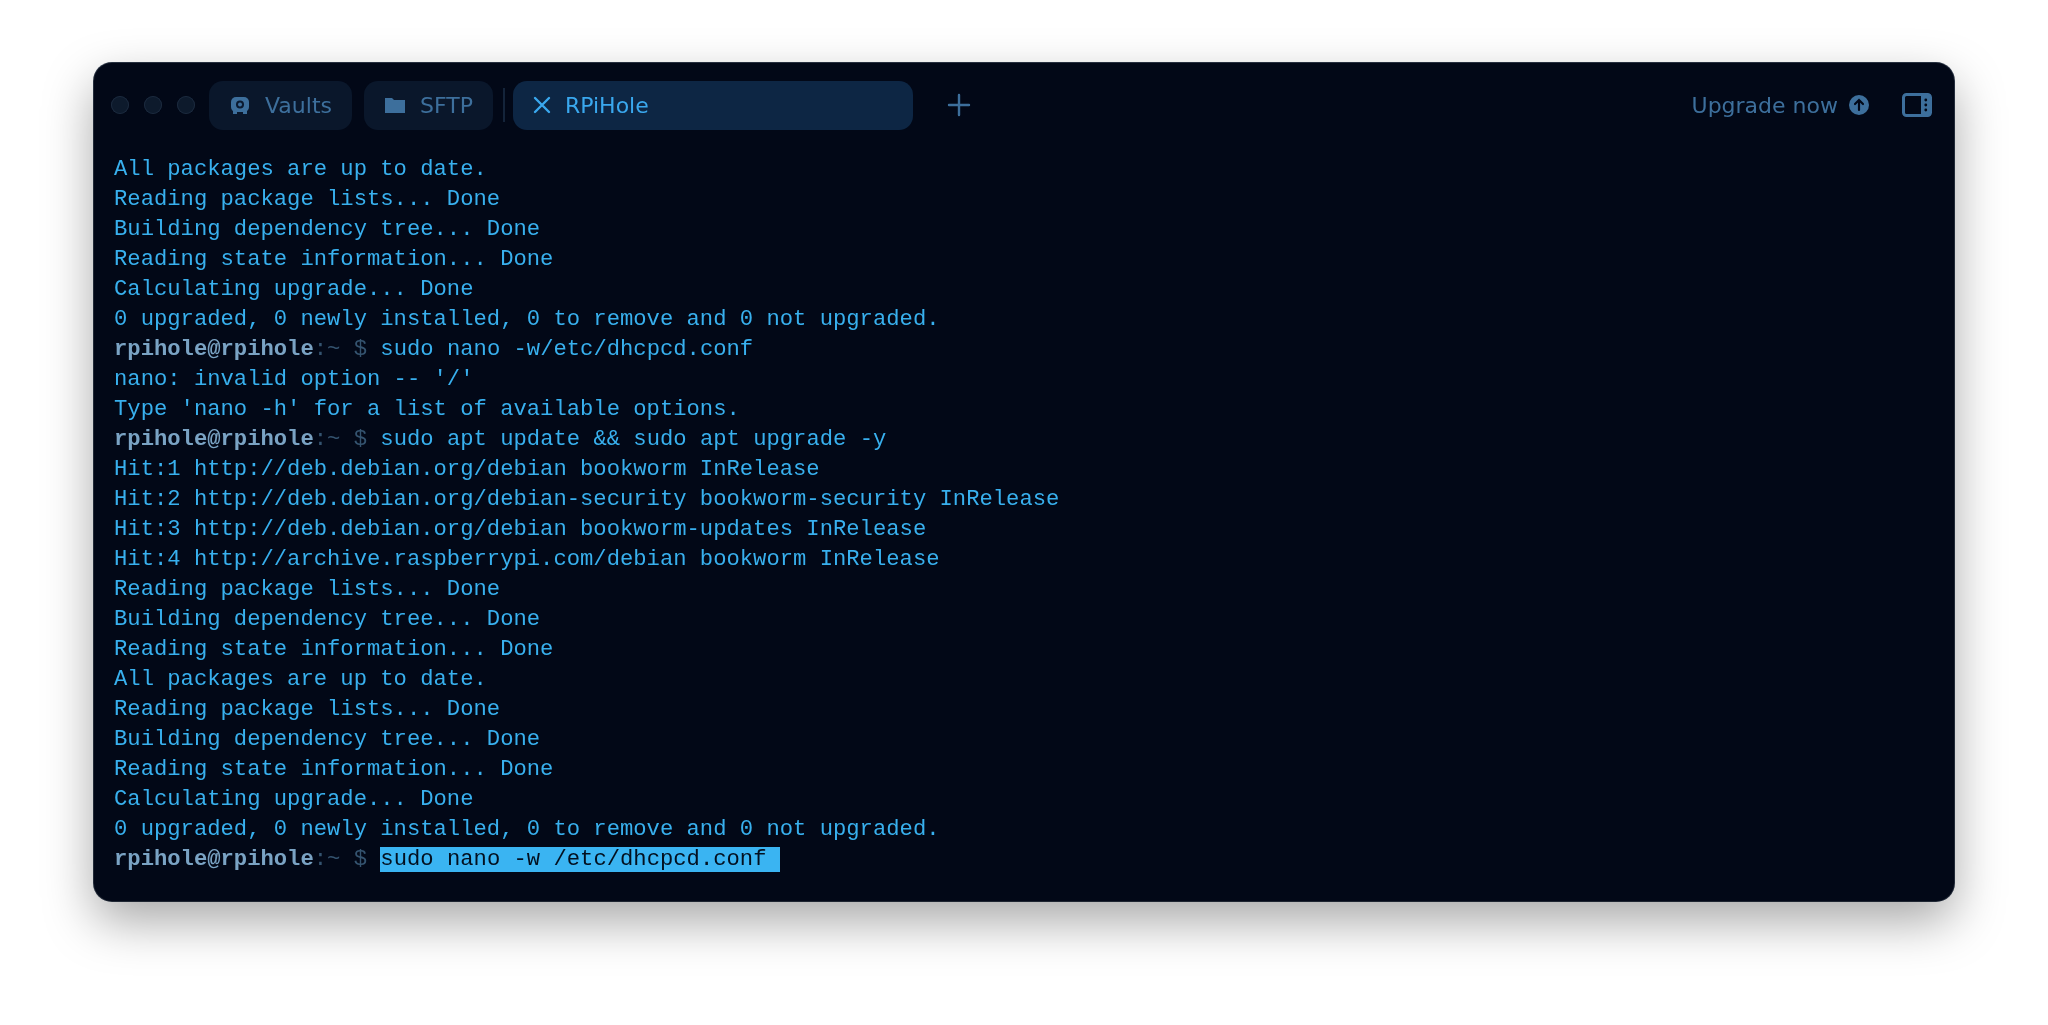 This screenshot has height=1025, width=2048. I want to click on command-text: sudo apt update && sudo apt upgrade -y, so click(633, 439).